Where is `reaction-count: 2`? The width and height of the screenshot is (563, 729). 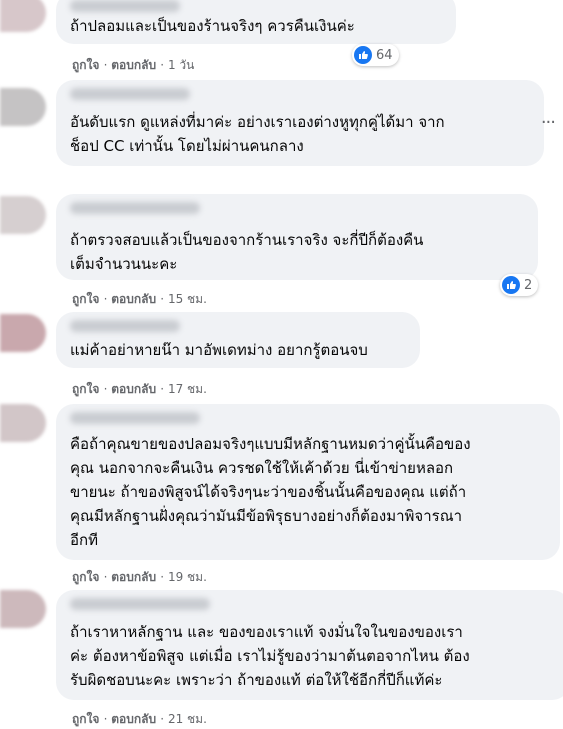
reaction-count: 2 is located at coordinates (519, 285).